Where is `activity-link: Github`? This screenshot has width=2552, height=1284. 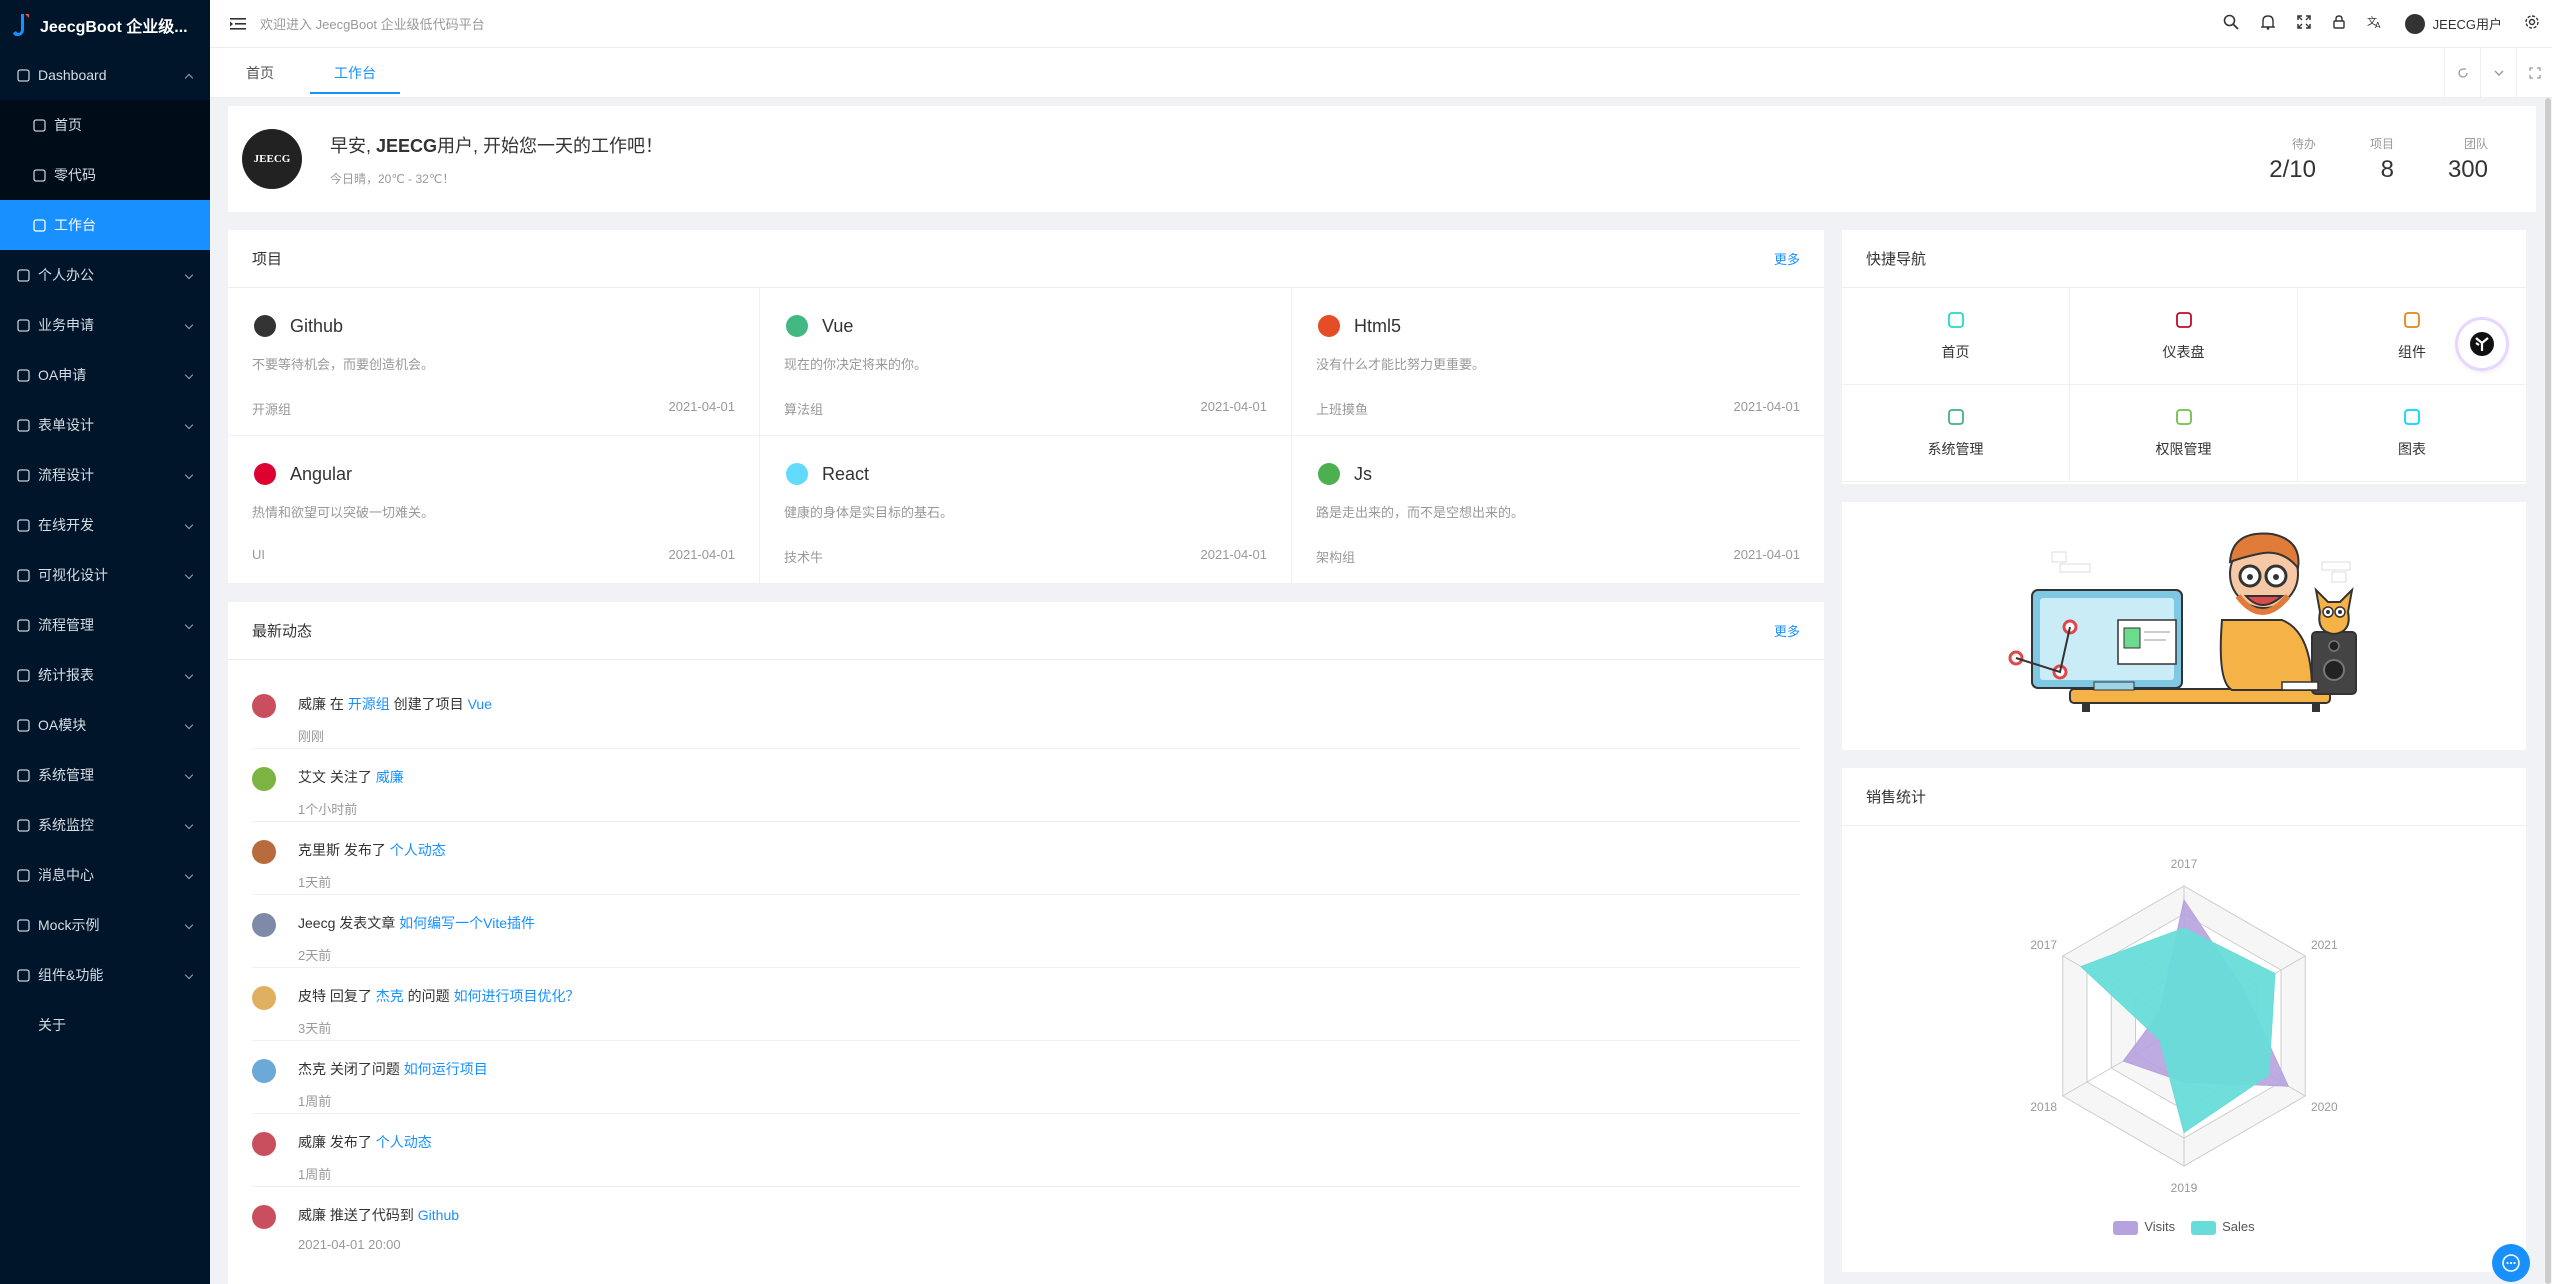
activity-link: Github is located at coordinates (438, 1215).